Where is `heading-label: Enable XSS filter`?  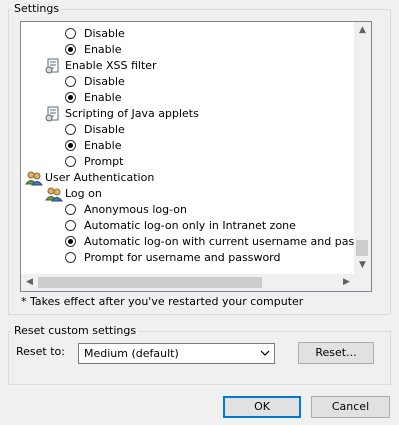
heading-label: Enable XSS filter is located at coordinates (111, 65).